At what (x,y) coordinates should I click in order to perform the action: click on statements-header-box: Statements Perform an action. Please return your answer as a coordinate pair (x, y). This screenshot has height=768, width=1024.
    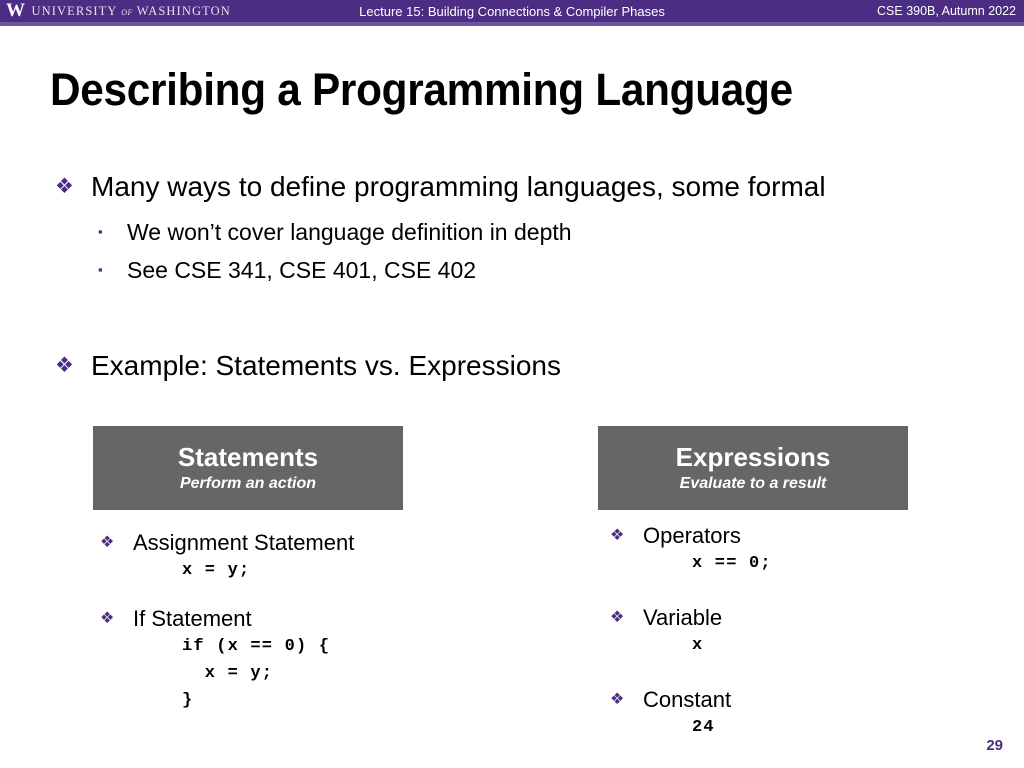
    Looking at the image, I should click on (248, 468).